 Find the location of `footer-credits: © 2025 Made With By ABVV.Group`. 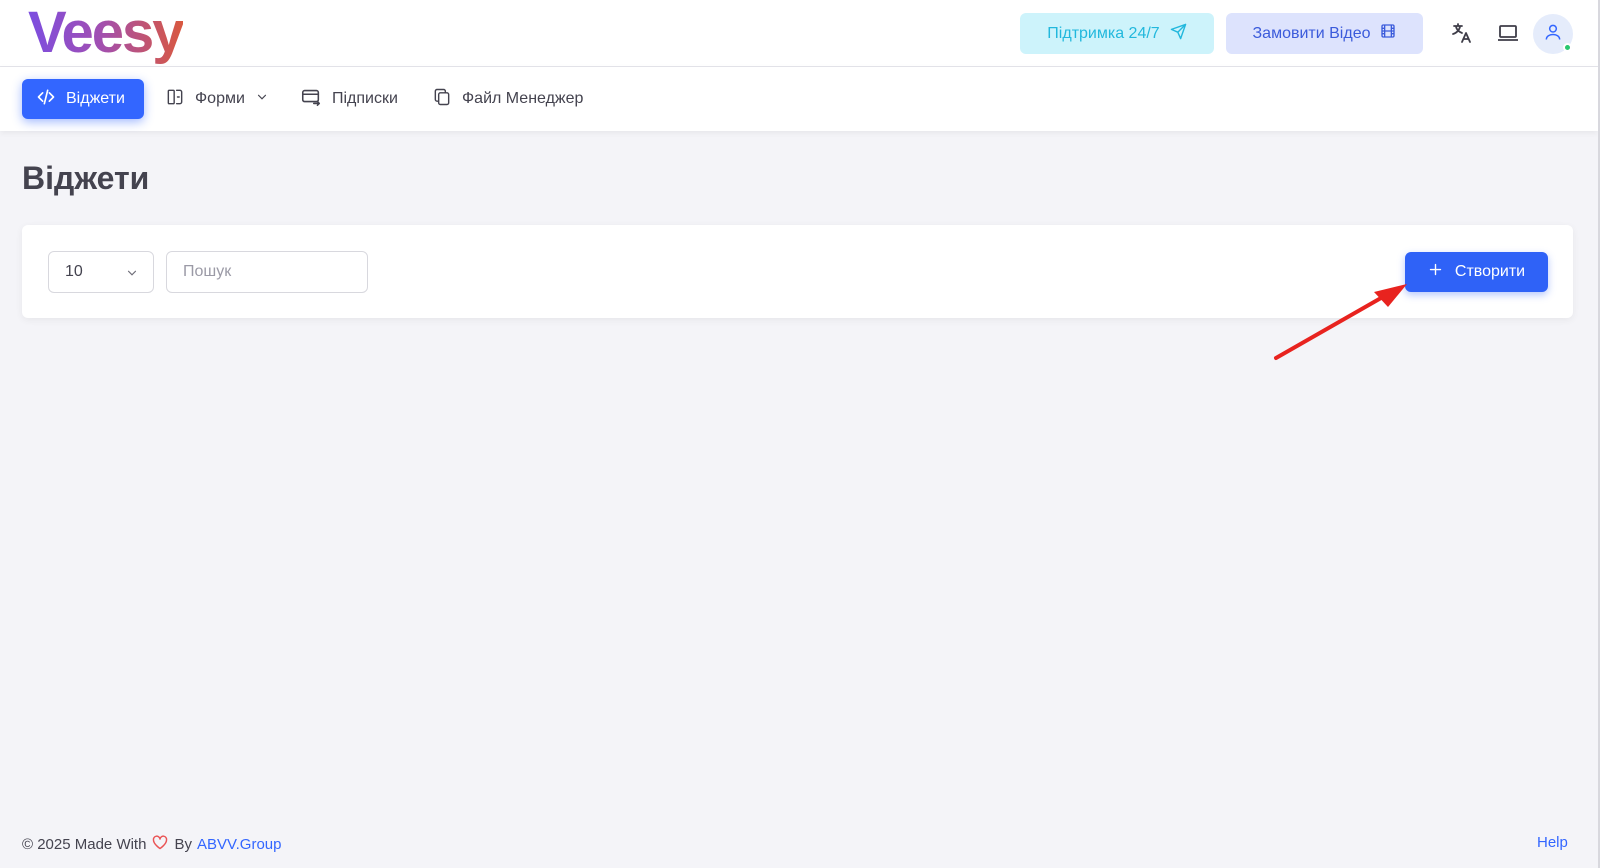

footer-credits: © 2025 Made With By ABVV.Group is located at coordinates (151, 844).